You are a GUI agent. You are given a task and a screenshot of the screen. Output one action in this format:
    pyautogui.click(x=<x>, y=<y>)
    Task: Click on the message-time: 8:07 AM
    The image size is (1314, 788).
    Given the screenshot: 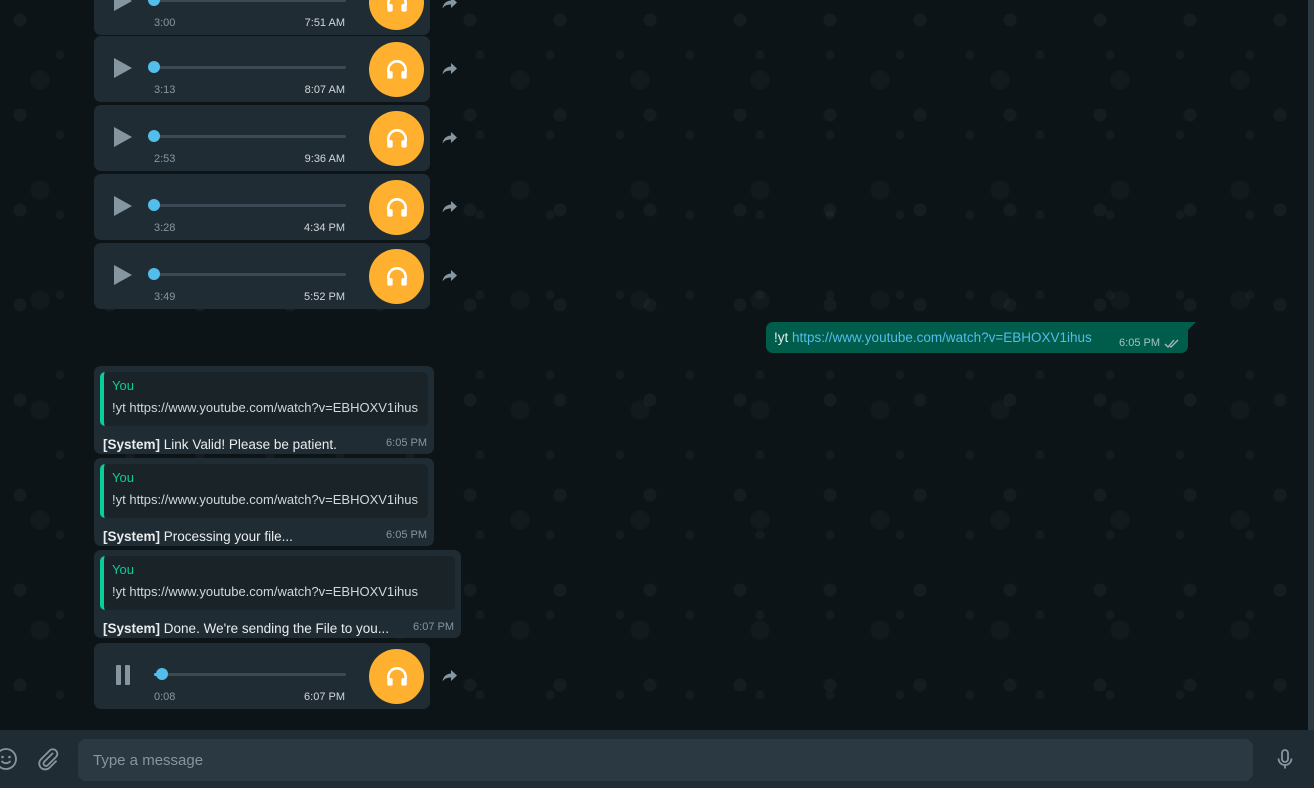 What is the action you would take?
    pyautogui.click(x=324, y=90)
    